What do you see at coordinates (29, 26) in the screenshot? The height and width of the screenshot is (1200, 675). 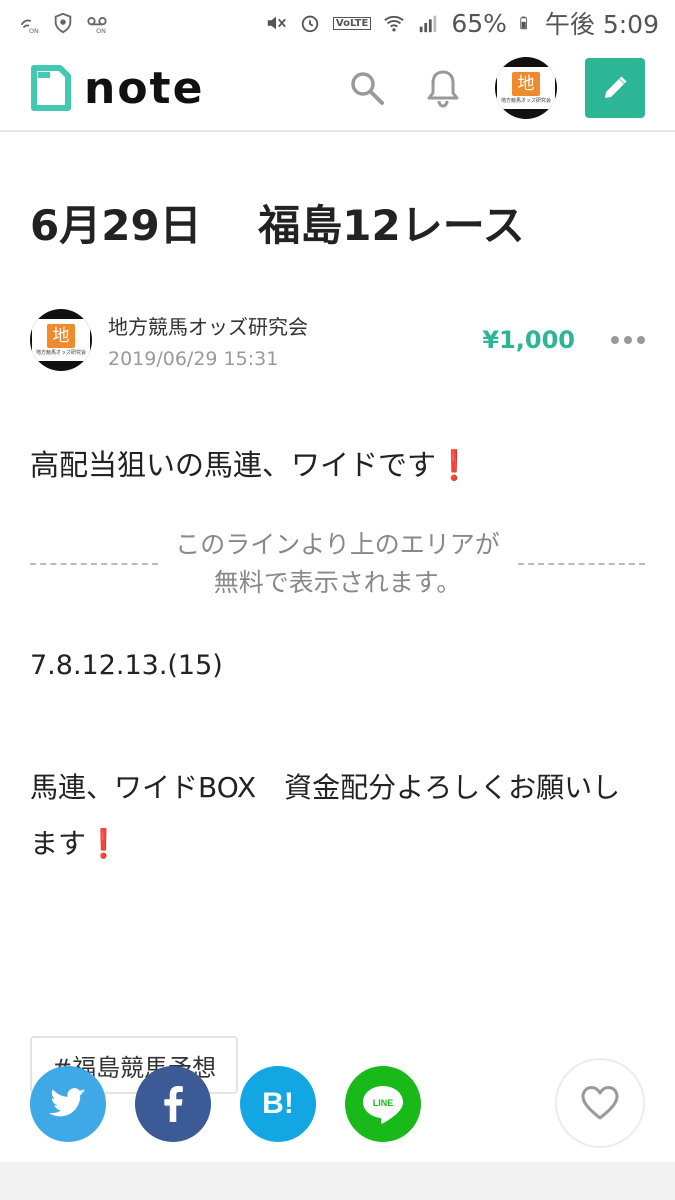 I see `wifi-calling-icon: ON` at bounding box center [29, 26].